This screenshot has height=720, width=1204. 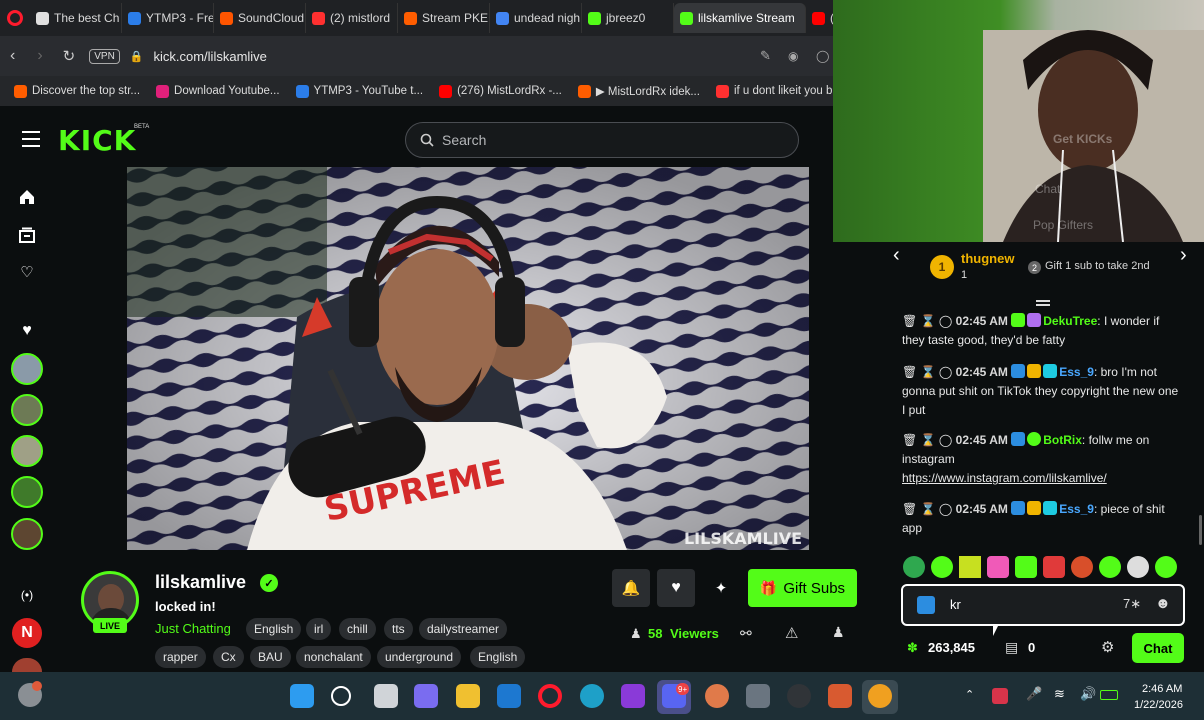 I want to click on browser-tab: undead nigh, so click(x=536, y=18).